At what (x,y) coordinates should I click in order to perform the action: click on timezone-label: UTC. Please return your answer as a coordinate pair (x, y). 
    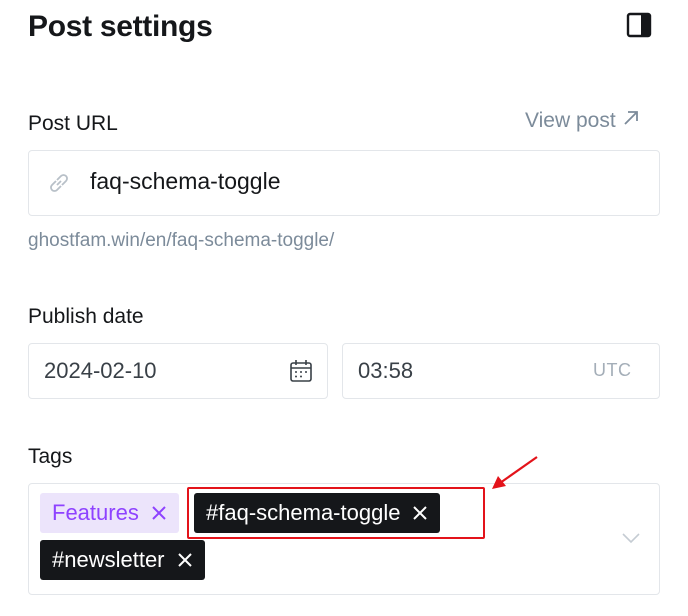
    Looking at the image, I should click on (612, 370).